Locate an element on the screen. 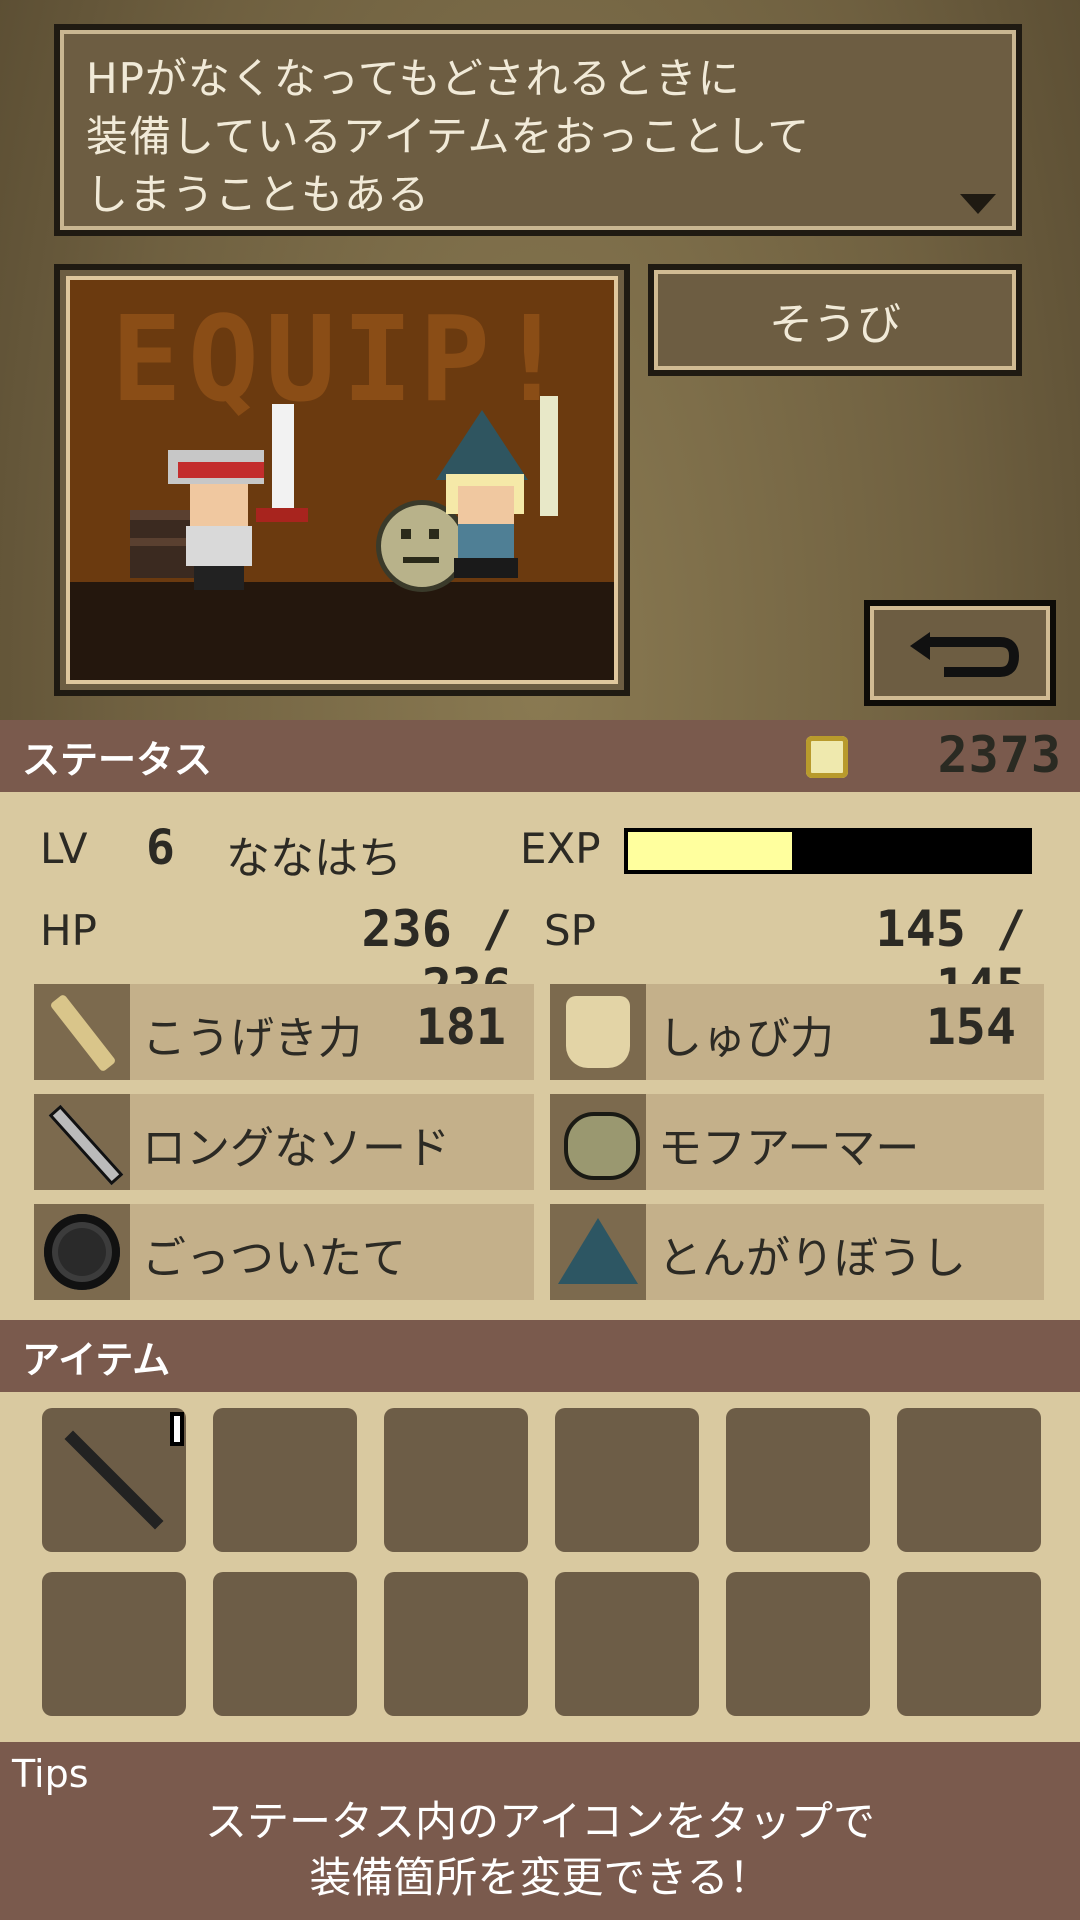 Image resolution: width=1080 pixels, height=1920 pixels. tips-title: Tips is located at coordinates (50, 1774).